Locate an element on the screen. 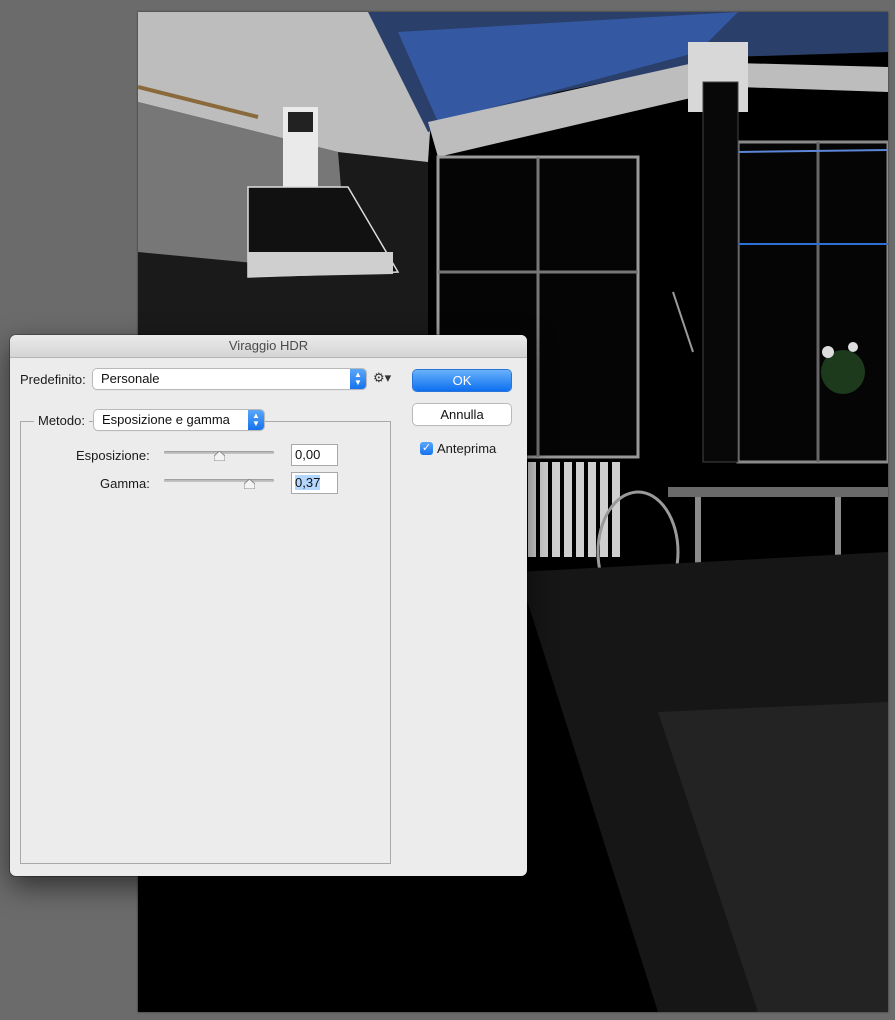 The height and width of the screenshot is (1020, 895). exposure-slider-thumb is located at coordinates (219, 456).